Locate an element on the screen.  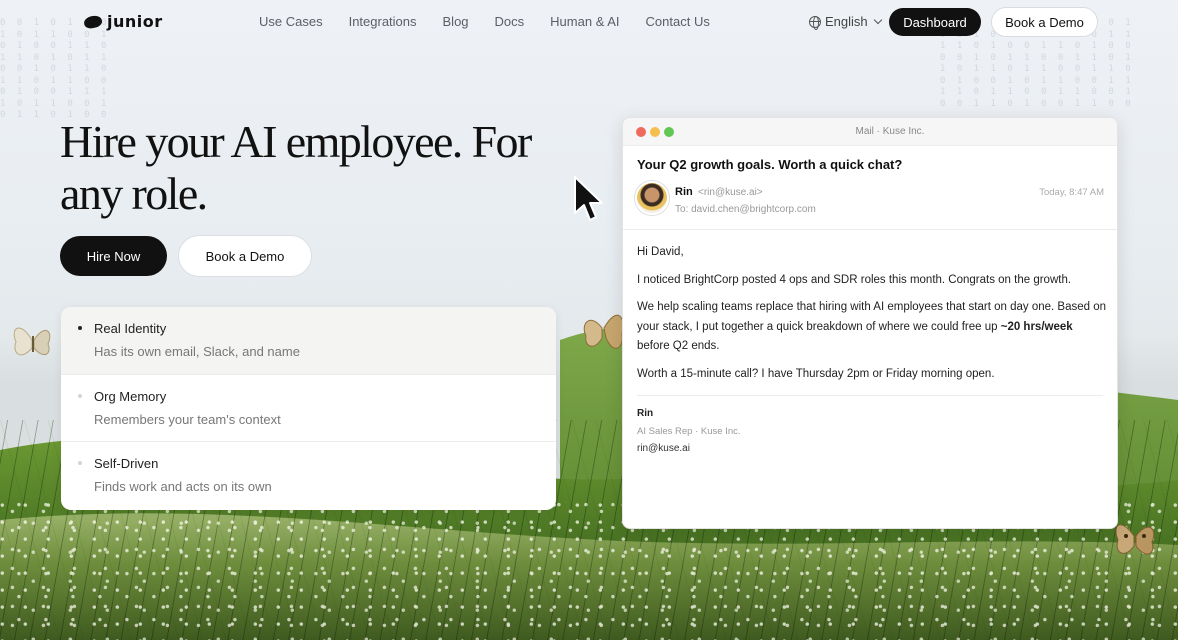
signature-role: AI Sales Rep · Kuse Inc. is located at coordinates (689, 431).